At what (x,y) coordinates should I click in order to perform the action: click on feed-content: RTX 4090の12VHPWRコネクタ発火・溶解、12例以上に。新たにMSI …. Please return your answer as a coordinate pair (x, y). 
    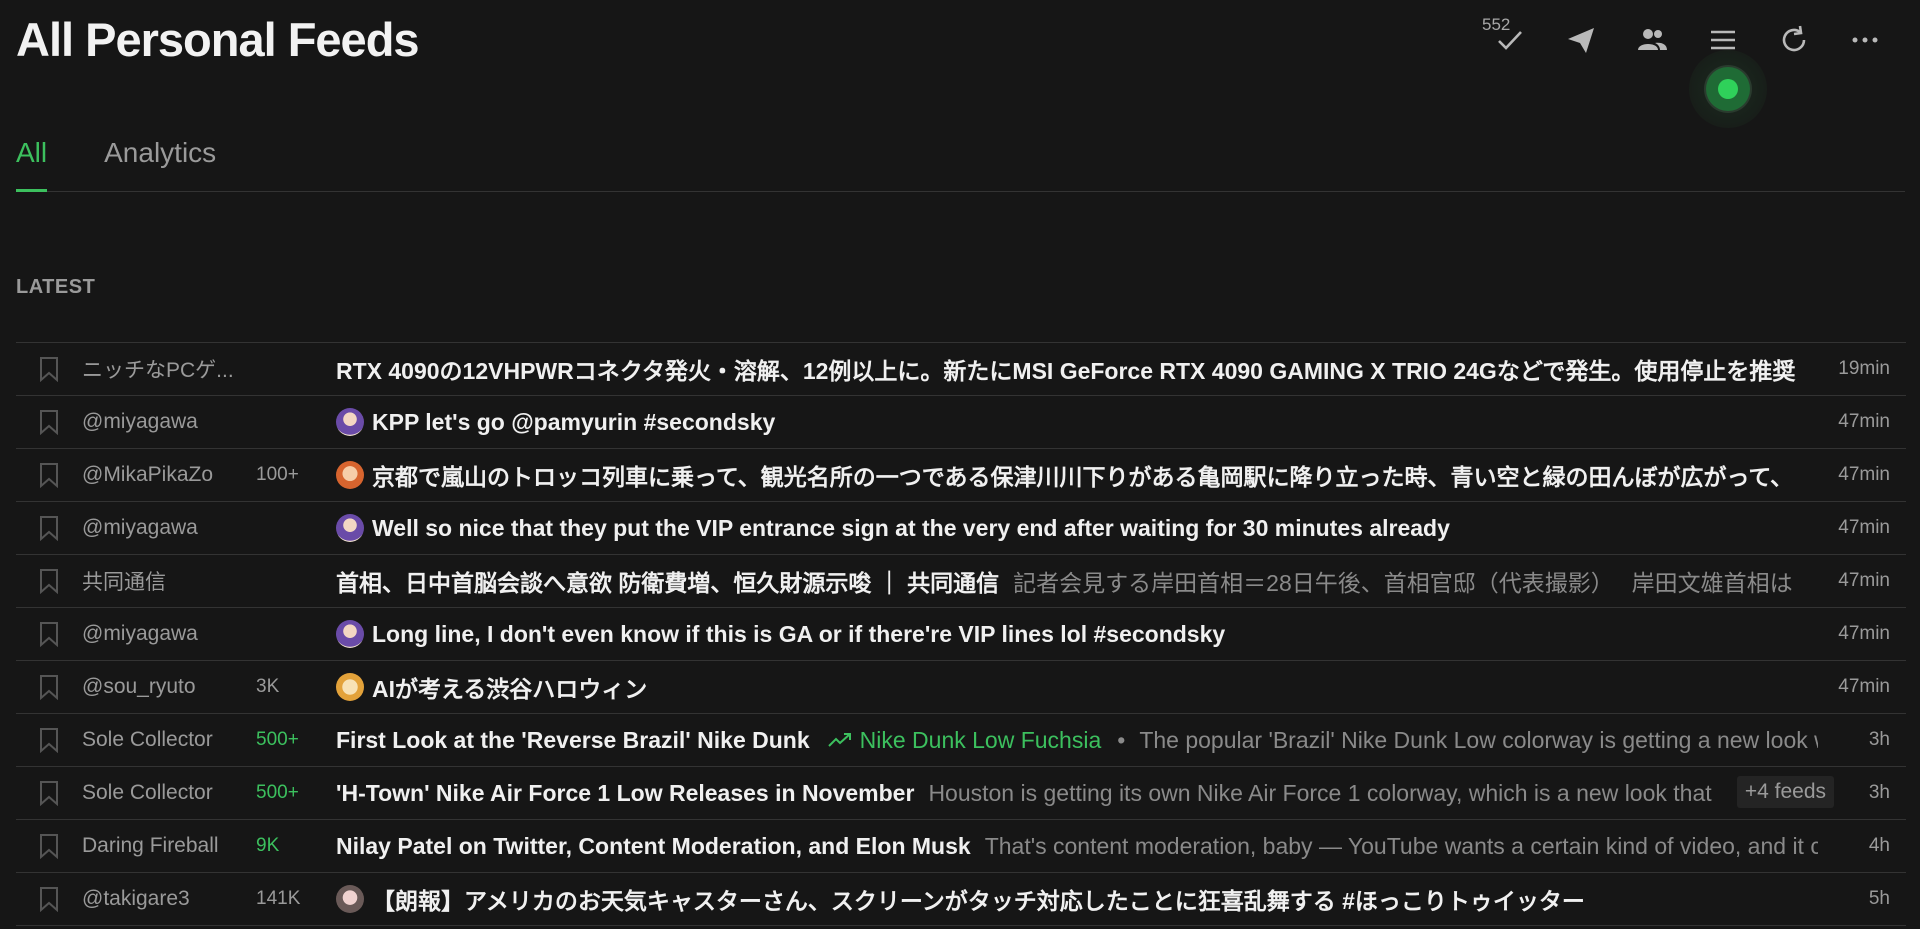
    Looking at the image, I should click on (1077, 369).